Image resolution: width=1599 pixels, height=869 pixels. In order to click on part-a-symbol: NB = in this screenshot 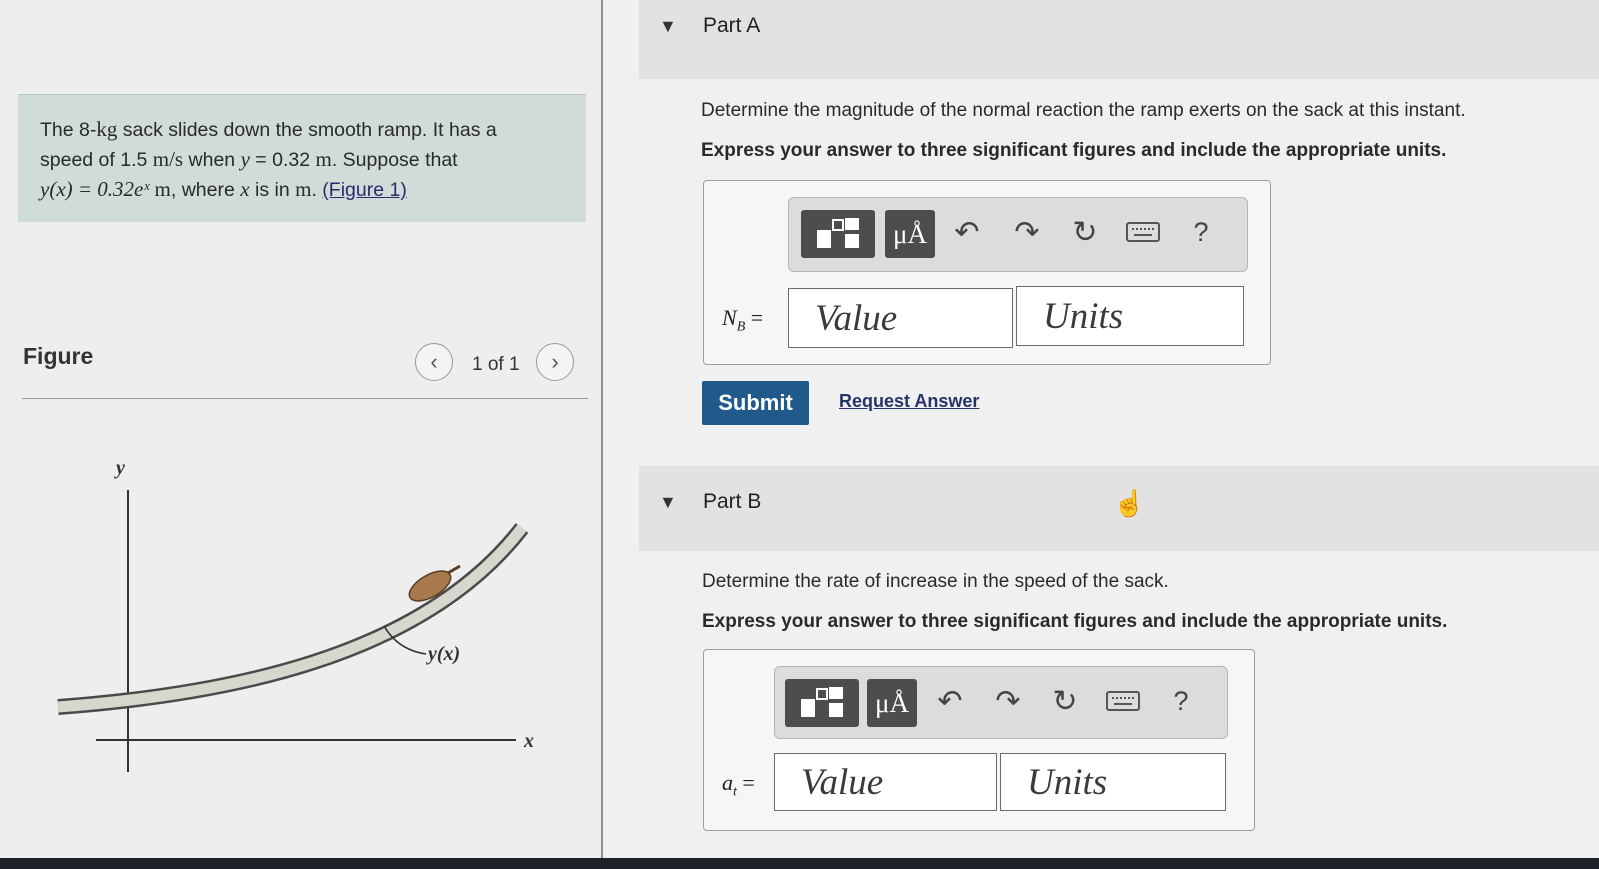, I will do `click(742, 320)`.